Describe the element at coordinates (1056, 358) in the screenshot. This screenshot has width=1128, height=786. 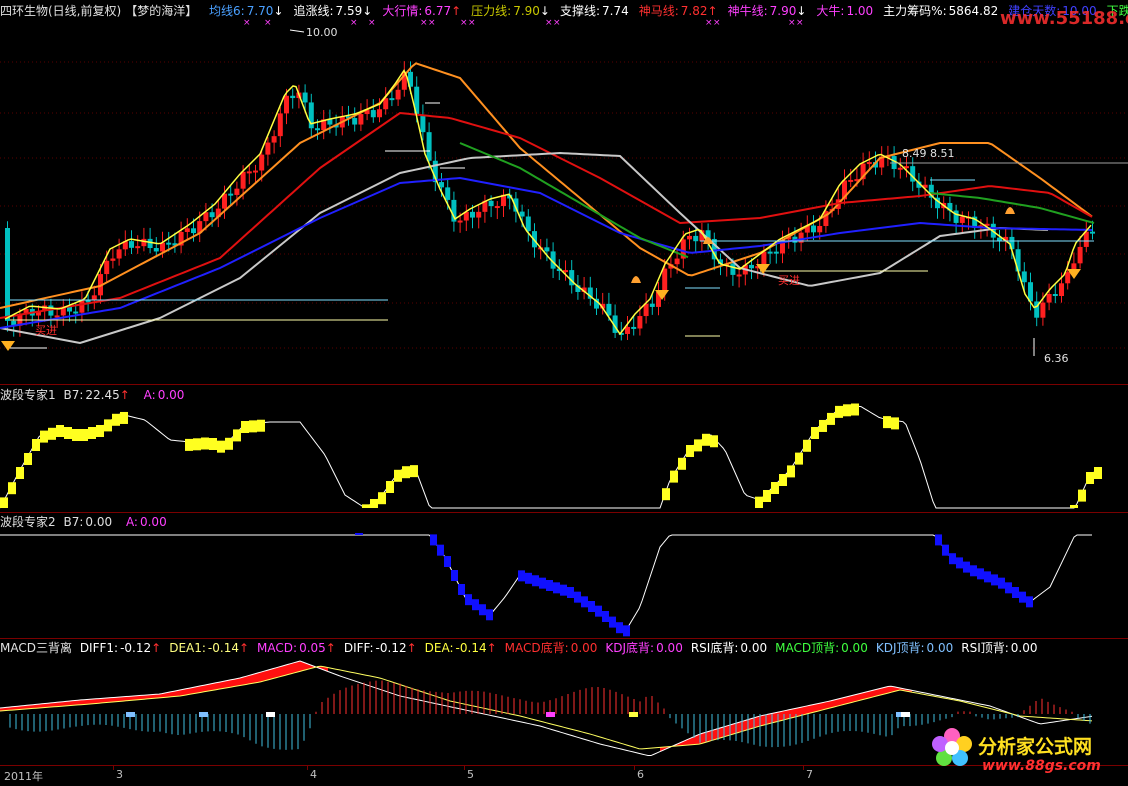
I see `price-low-label: 6.36` at that location.